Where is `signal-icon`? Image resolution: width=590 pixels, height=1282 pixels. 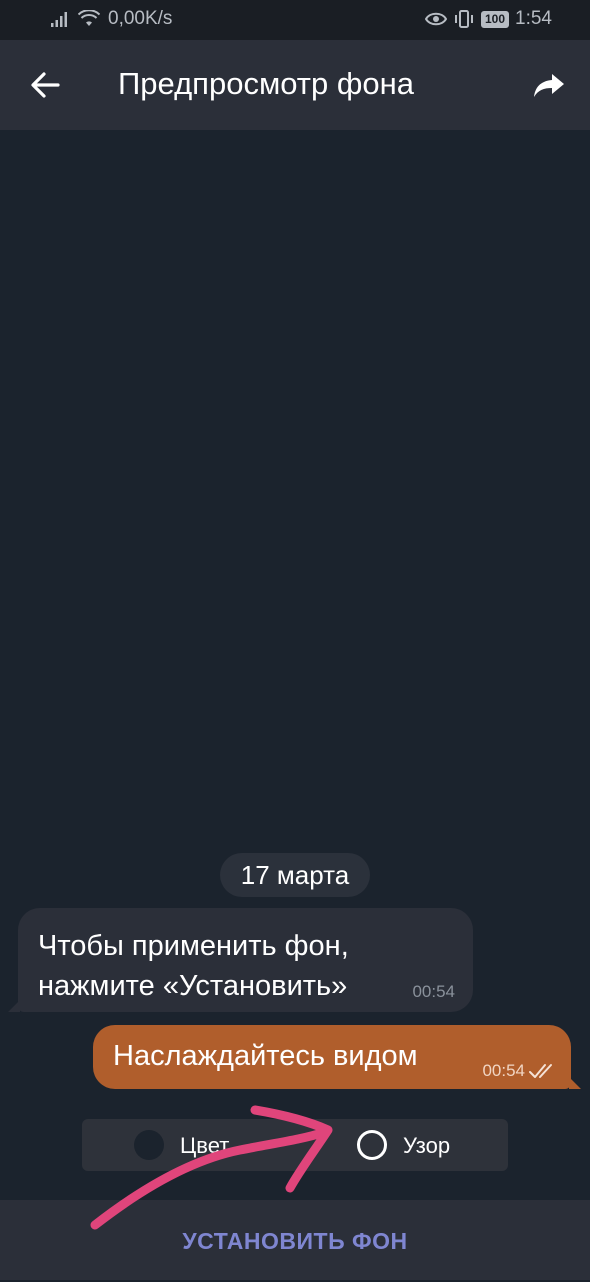
signal-icon is located at coordinates (59, 19).